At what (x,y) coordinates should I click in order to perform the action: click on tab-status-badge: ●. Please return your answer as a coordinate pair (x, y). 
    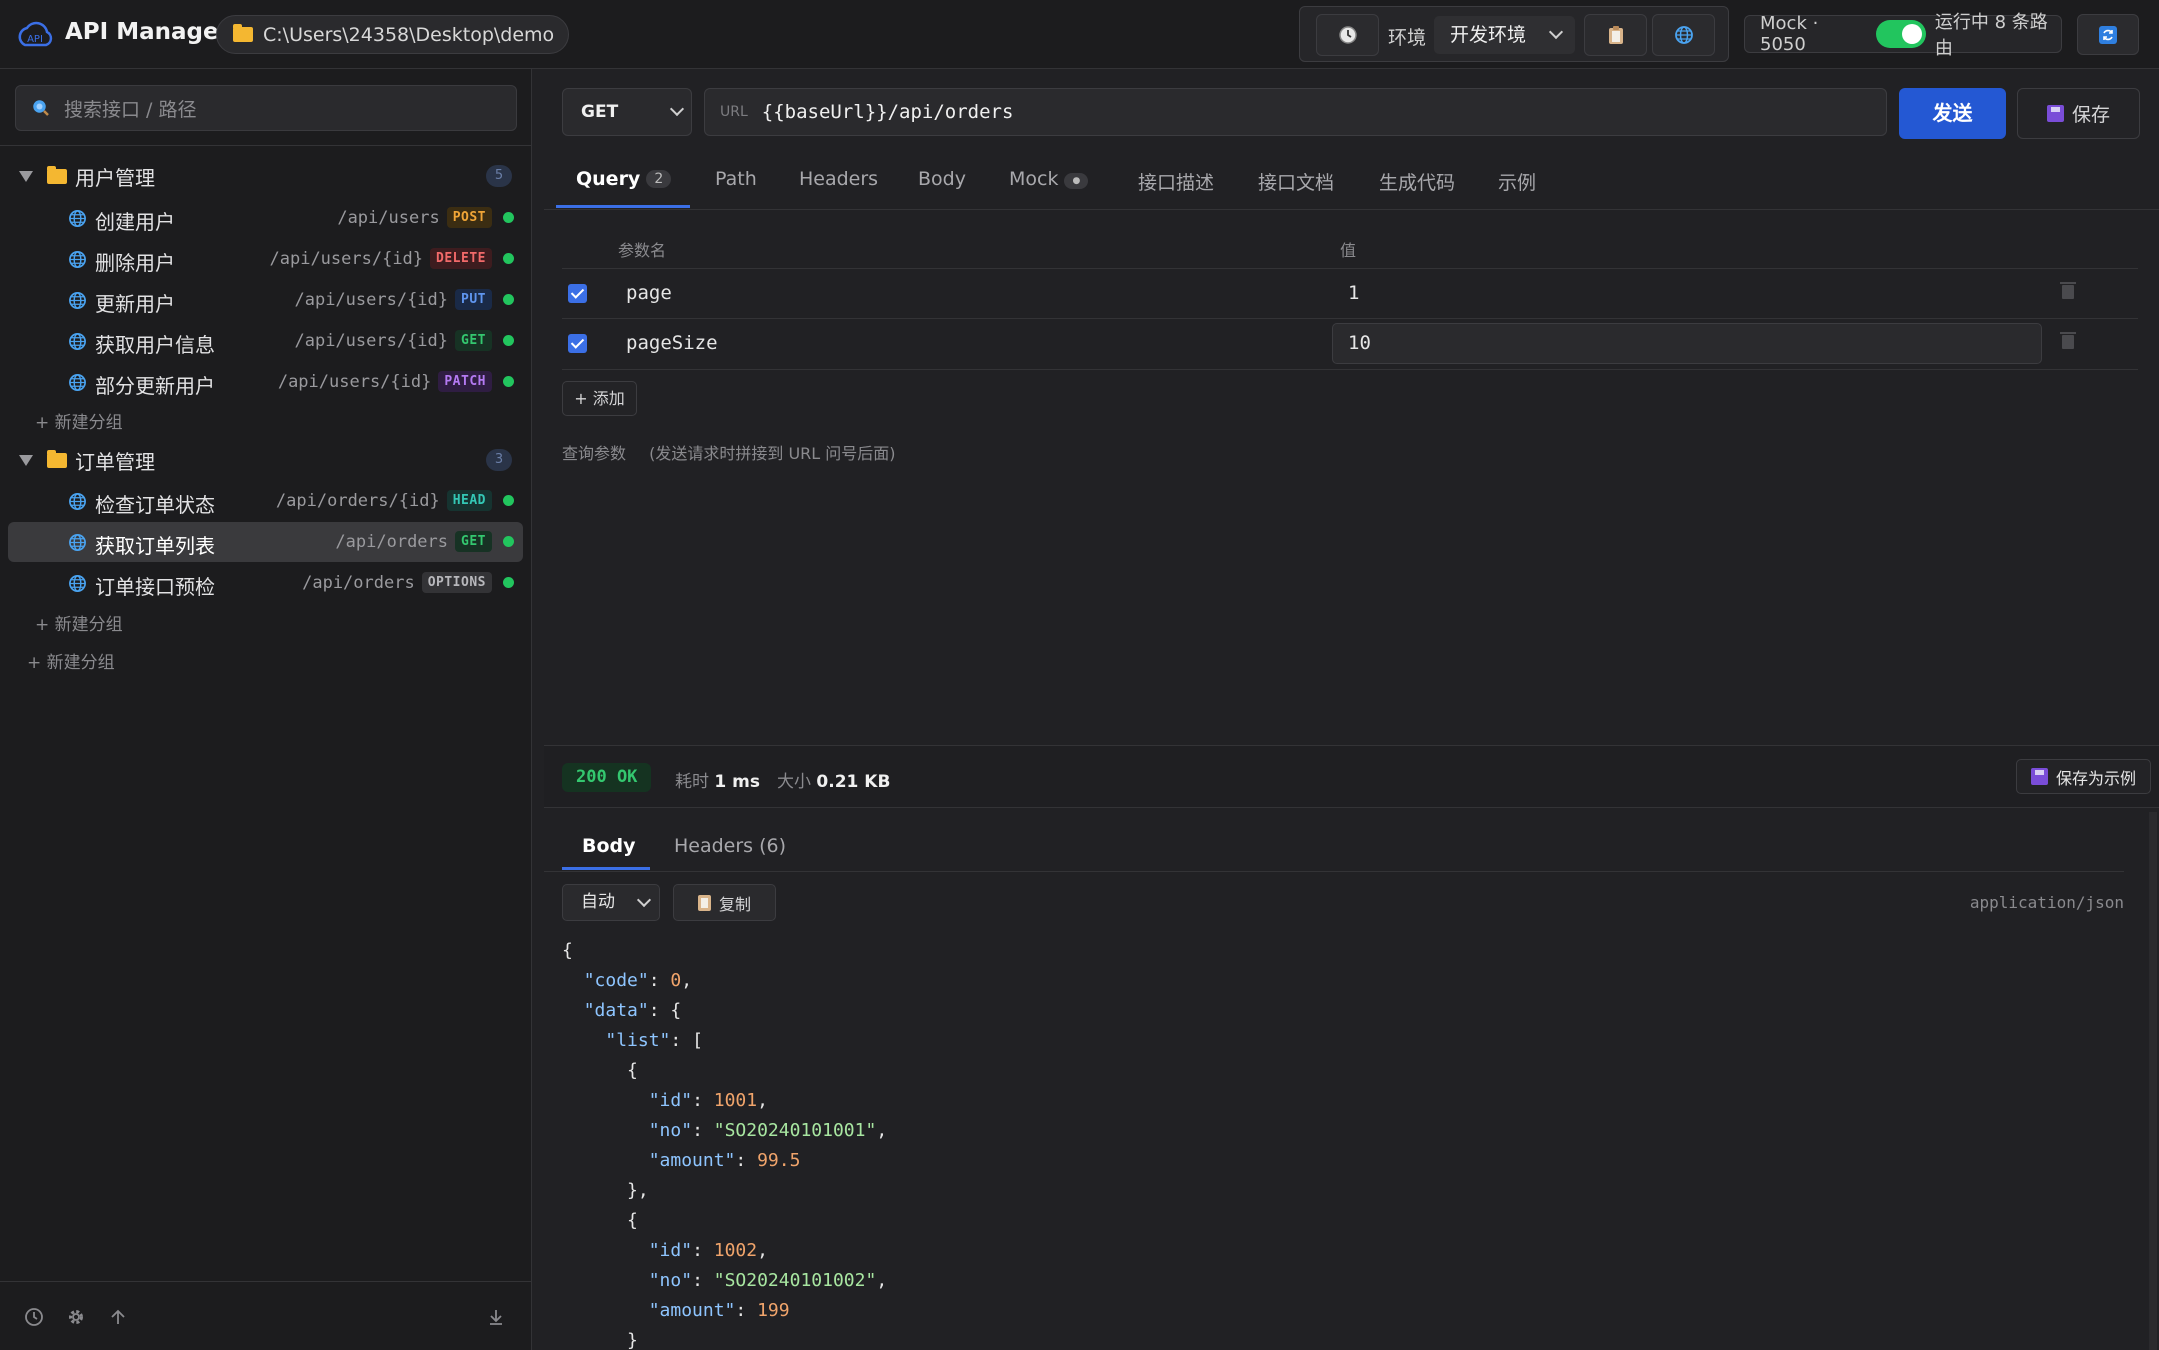
    Looking at the image, I should click on (1076, 181).